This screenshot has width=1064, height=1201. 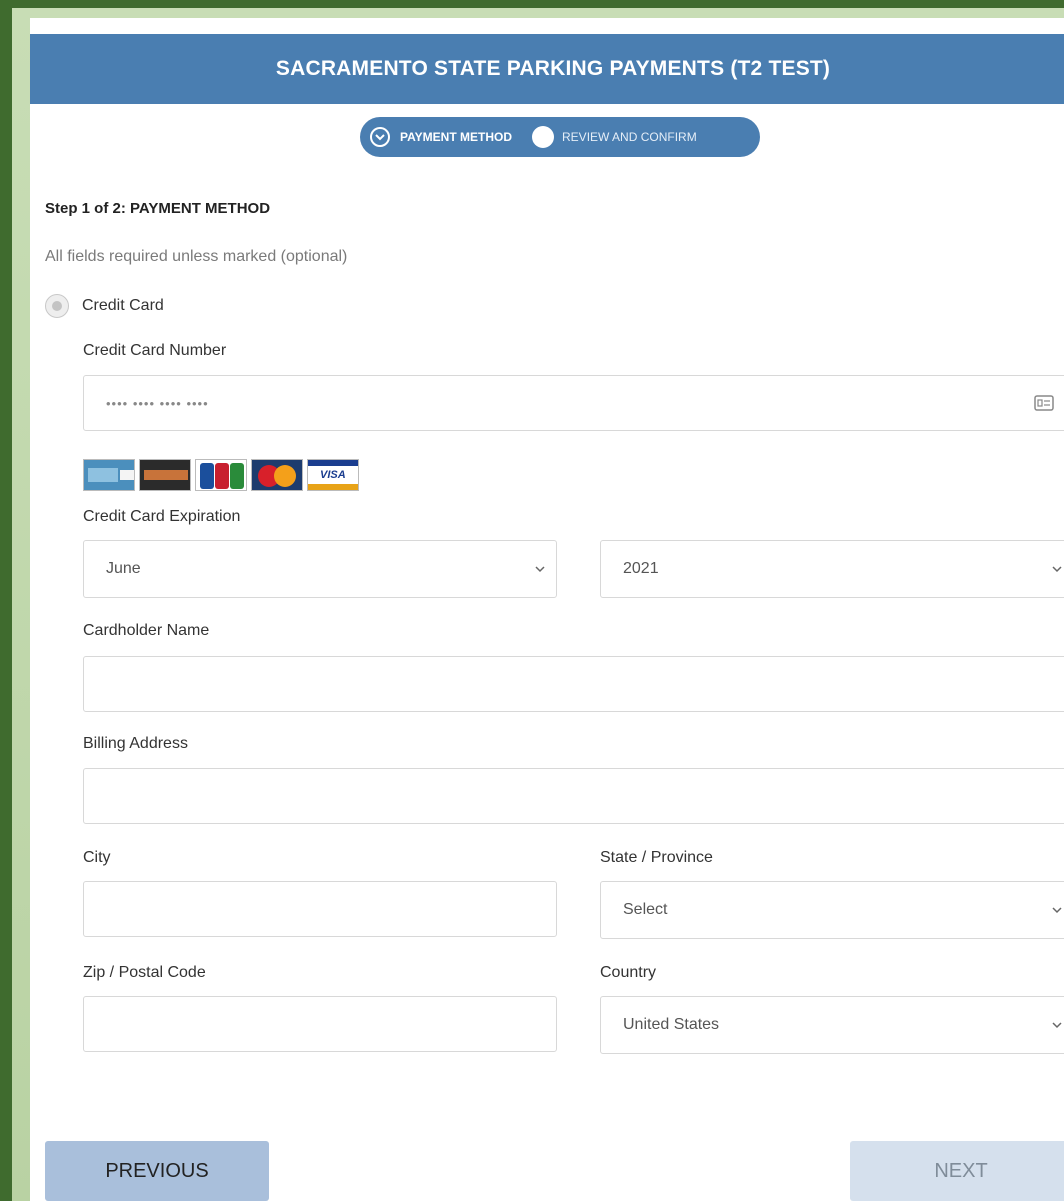 What do you see at coordinates (380, 137) in the screenshot?
I see `chevron-circle-icon` at bounding box center [380, 137].